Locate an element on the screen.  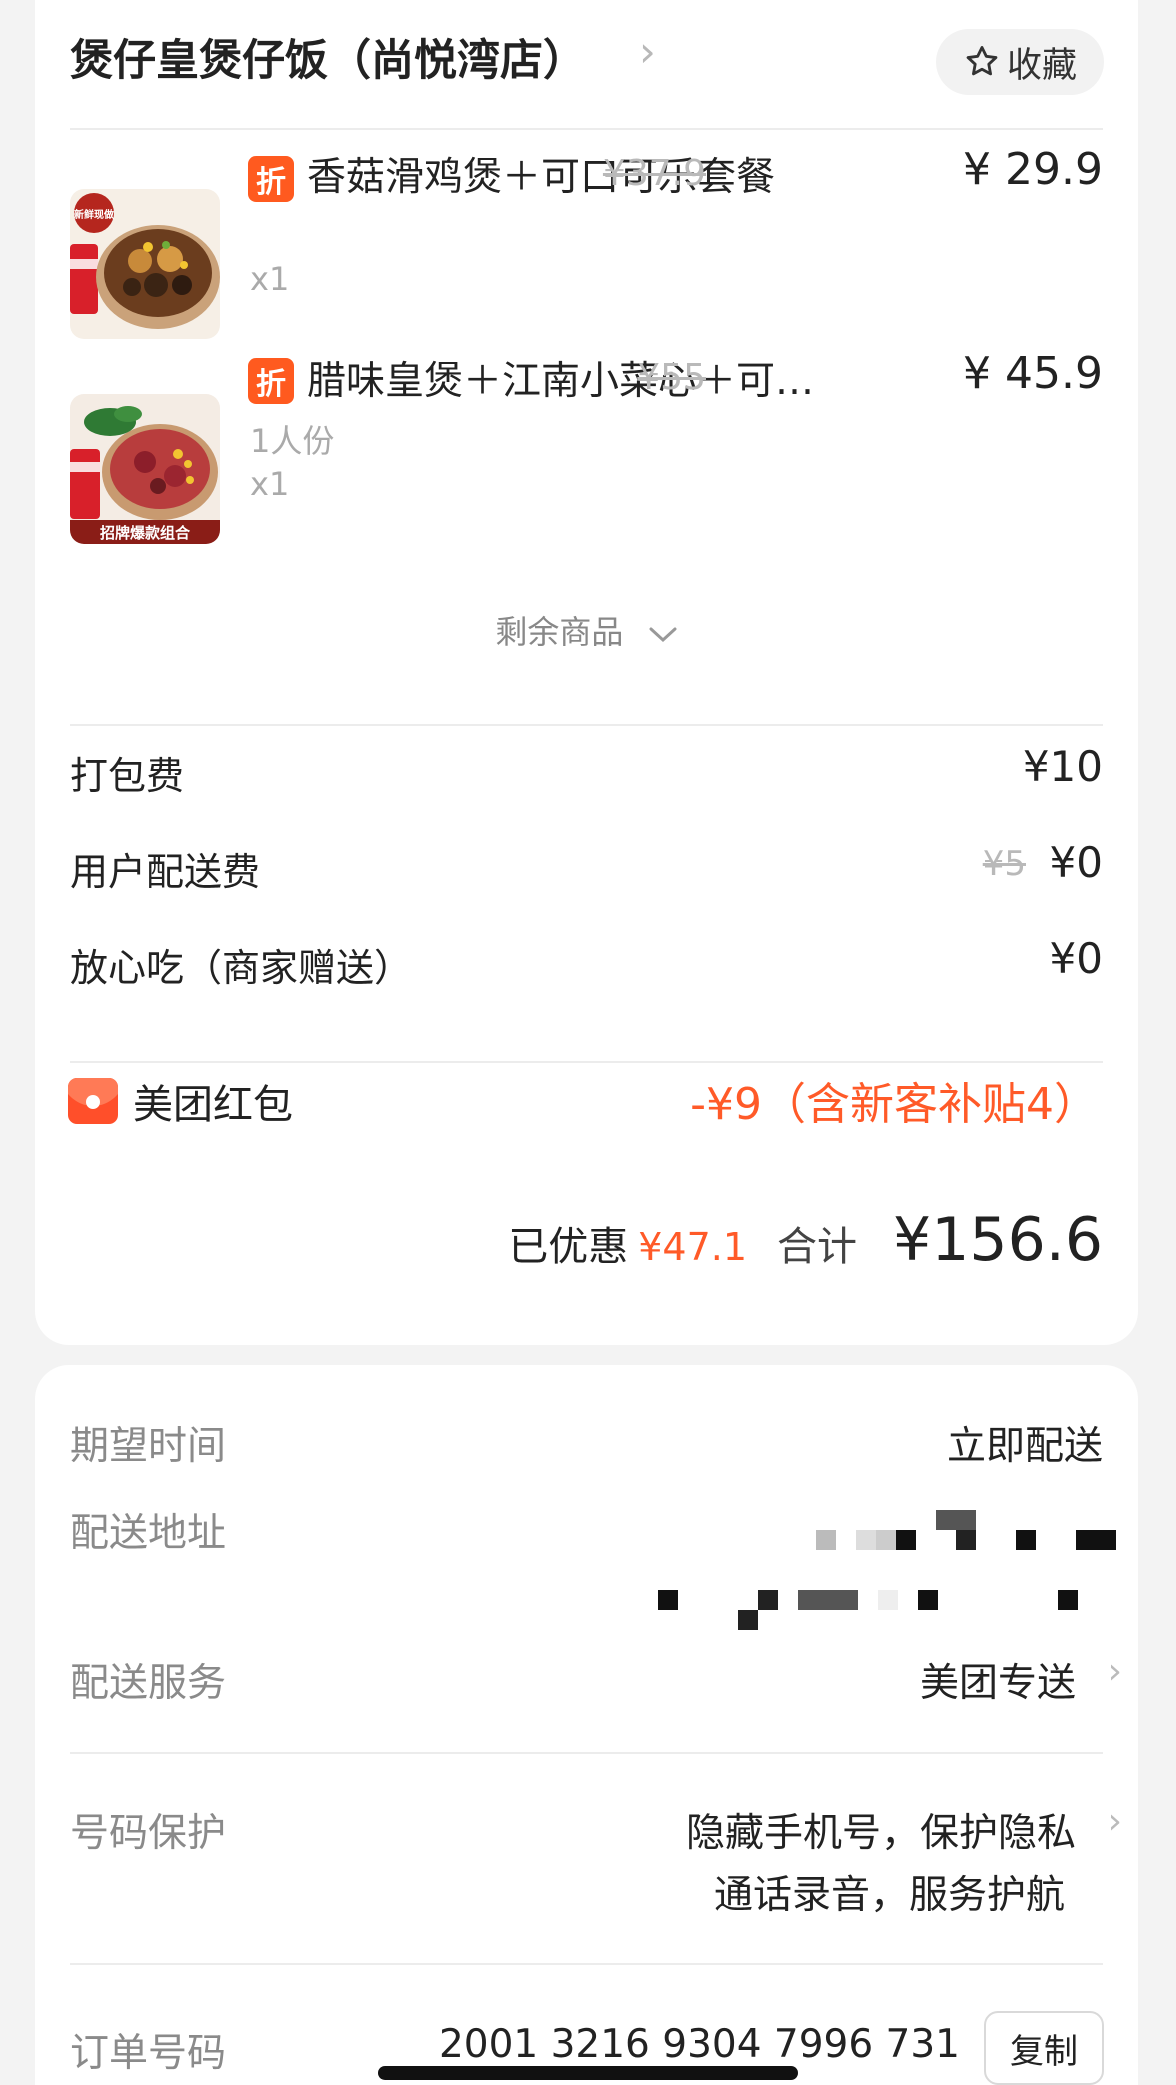
safe-eat-value: ¥0 is located at coordinates (1076, 958).